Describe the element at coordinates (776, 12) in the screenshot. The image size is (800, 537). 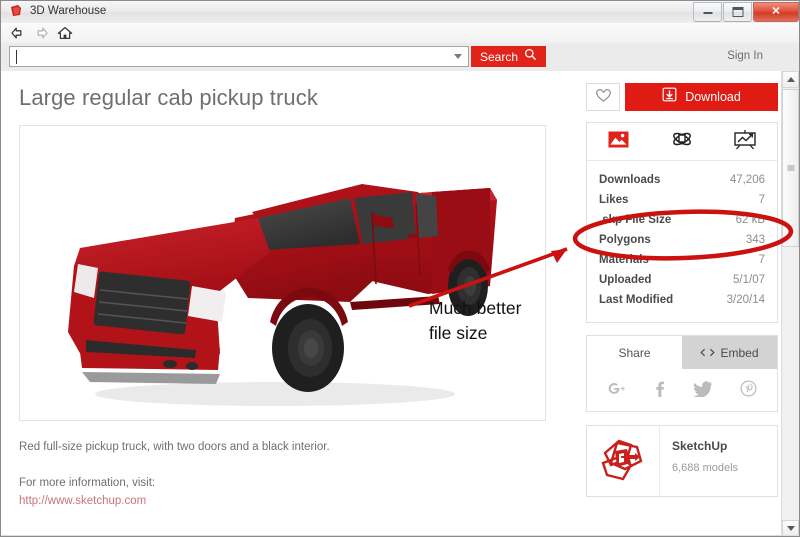
I see `close-button: ✕` at that location.